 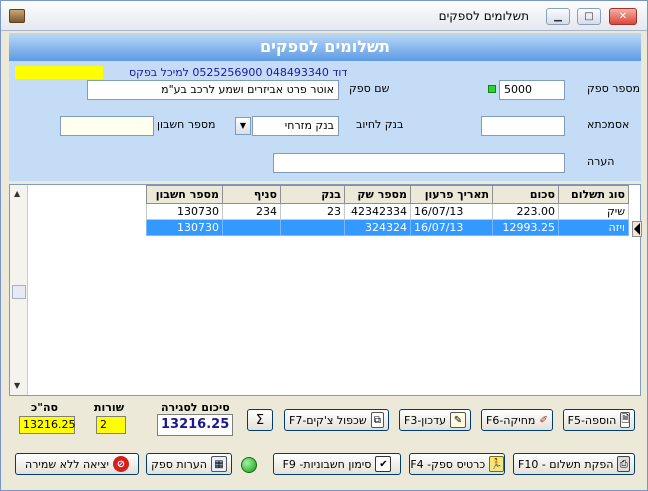 I want to click on total-value: 13216.25, so click(x=47, y=425).